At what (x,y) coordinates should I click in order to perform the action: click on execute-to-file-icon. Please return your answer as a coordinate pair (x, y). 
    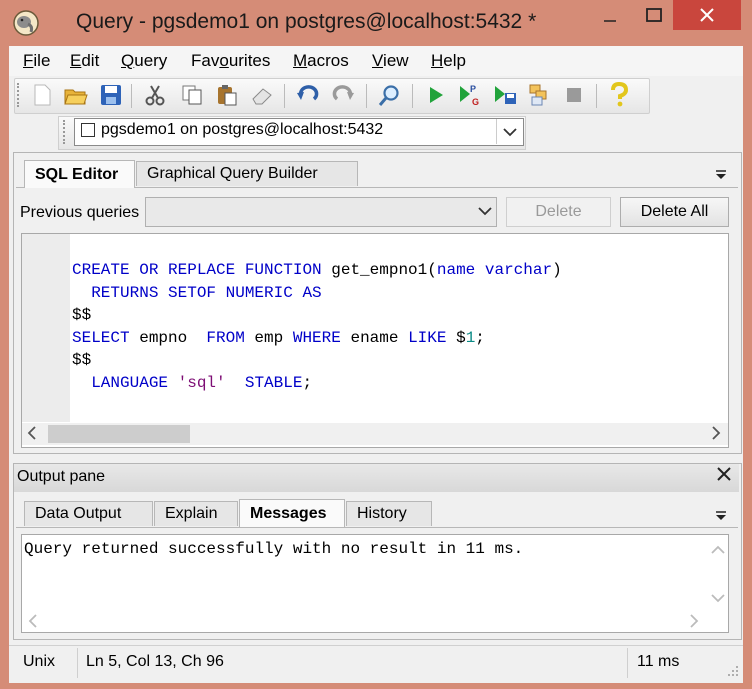
    Looking at the image, I should click on (505, 95).